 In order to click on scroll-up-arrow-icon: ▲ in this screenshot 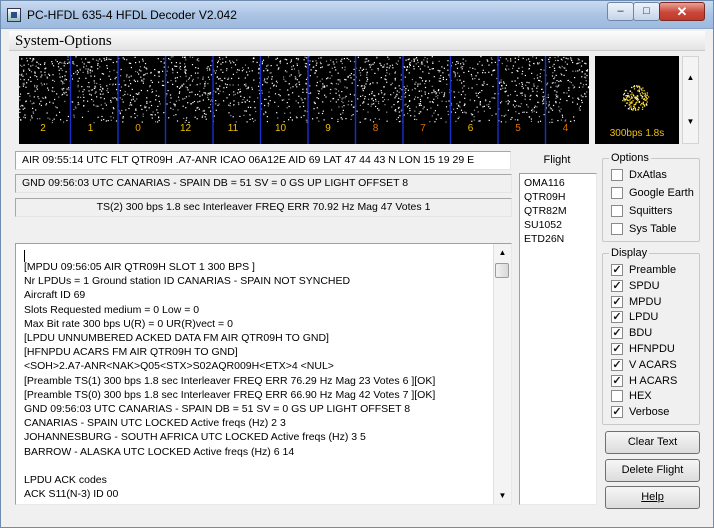, I will do `click(690, 78)`.